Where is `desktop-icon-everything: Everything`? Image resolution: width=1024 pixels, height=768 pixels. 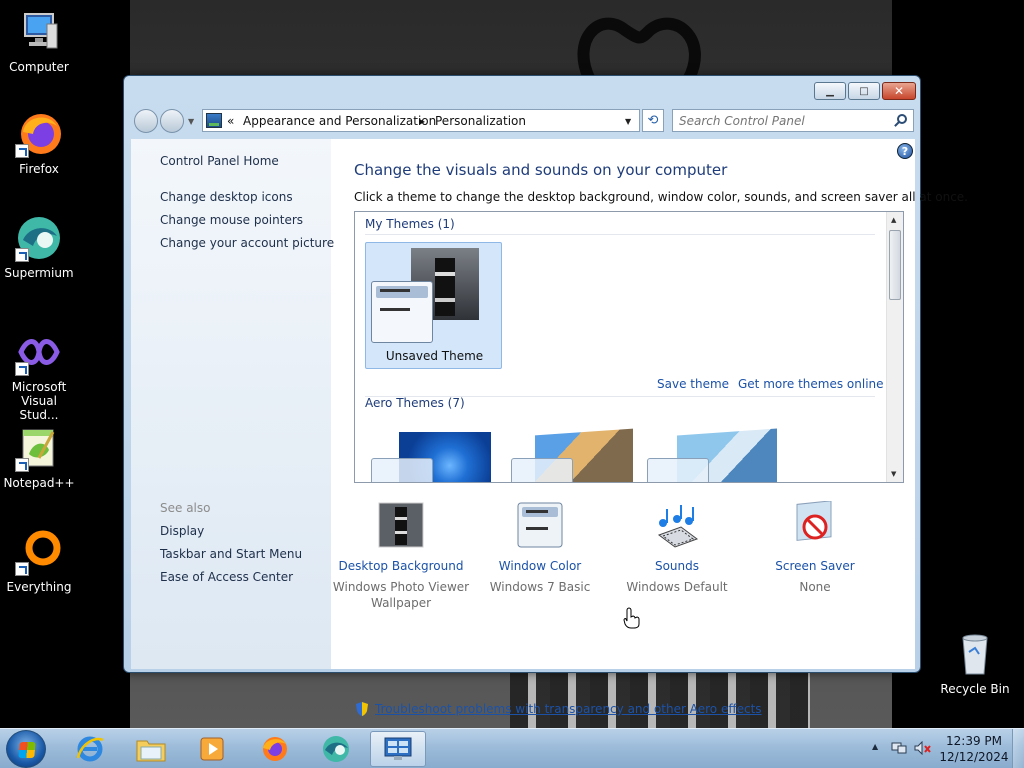
desktop-icon-everything: Everything is located at coordinates (39, 561).